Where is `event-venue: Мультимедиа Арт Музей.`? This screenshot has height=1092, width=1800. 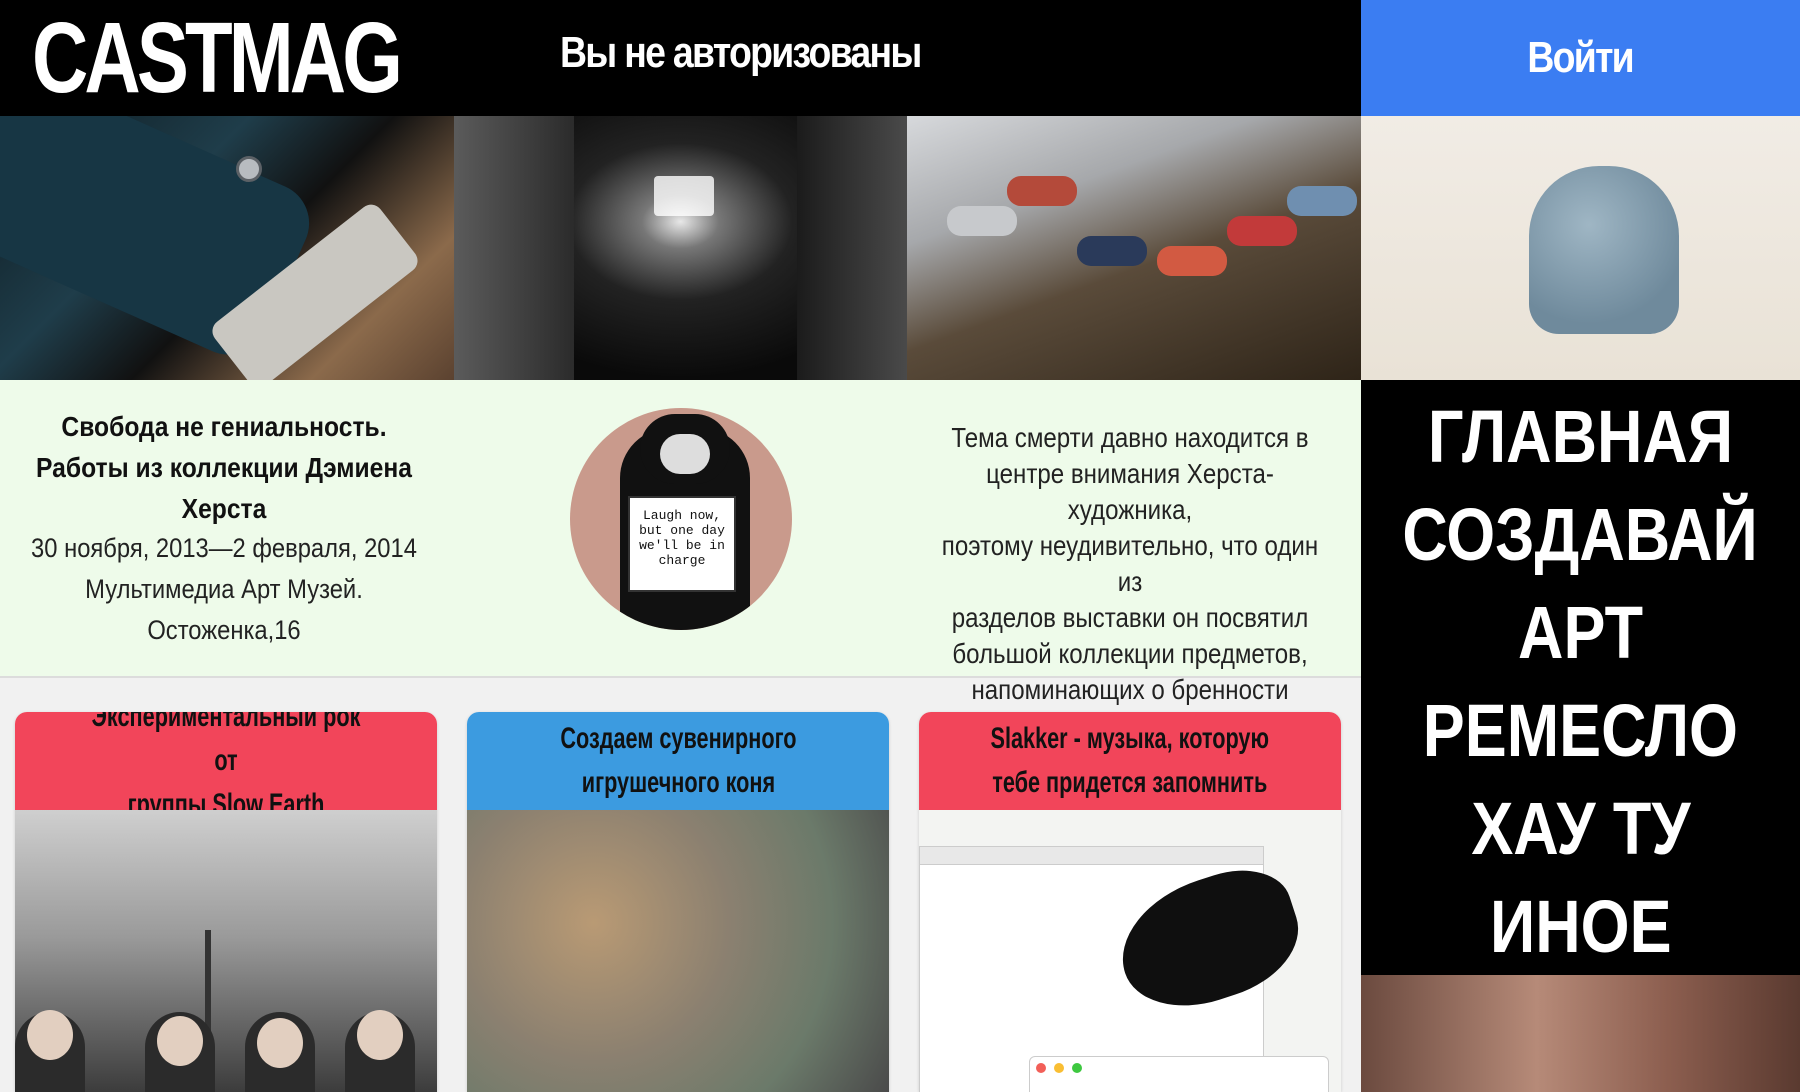 event-venue: Мультимедиа Арт Музей. is located at coordinates (224, 589).